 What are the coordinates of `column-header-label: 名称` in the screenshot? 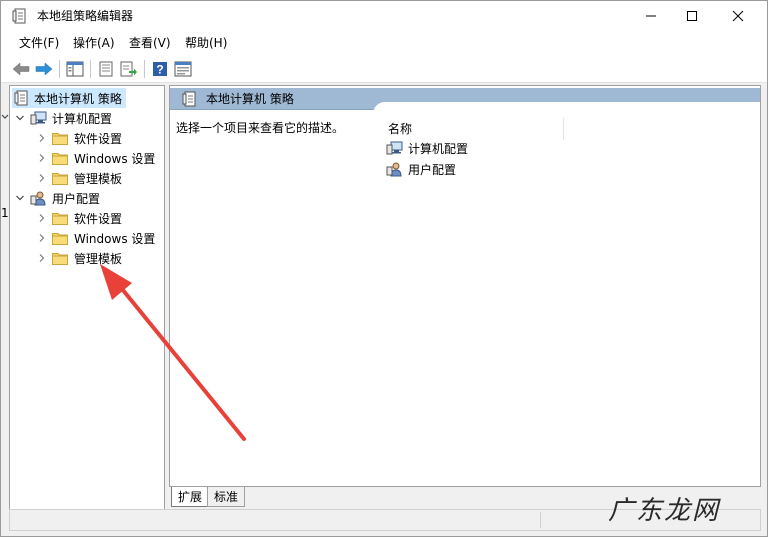 It's located at (400, 129).